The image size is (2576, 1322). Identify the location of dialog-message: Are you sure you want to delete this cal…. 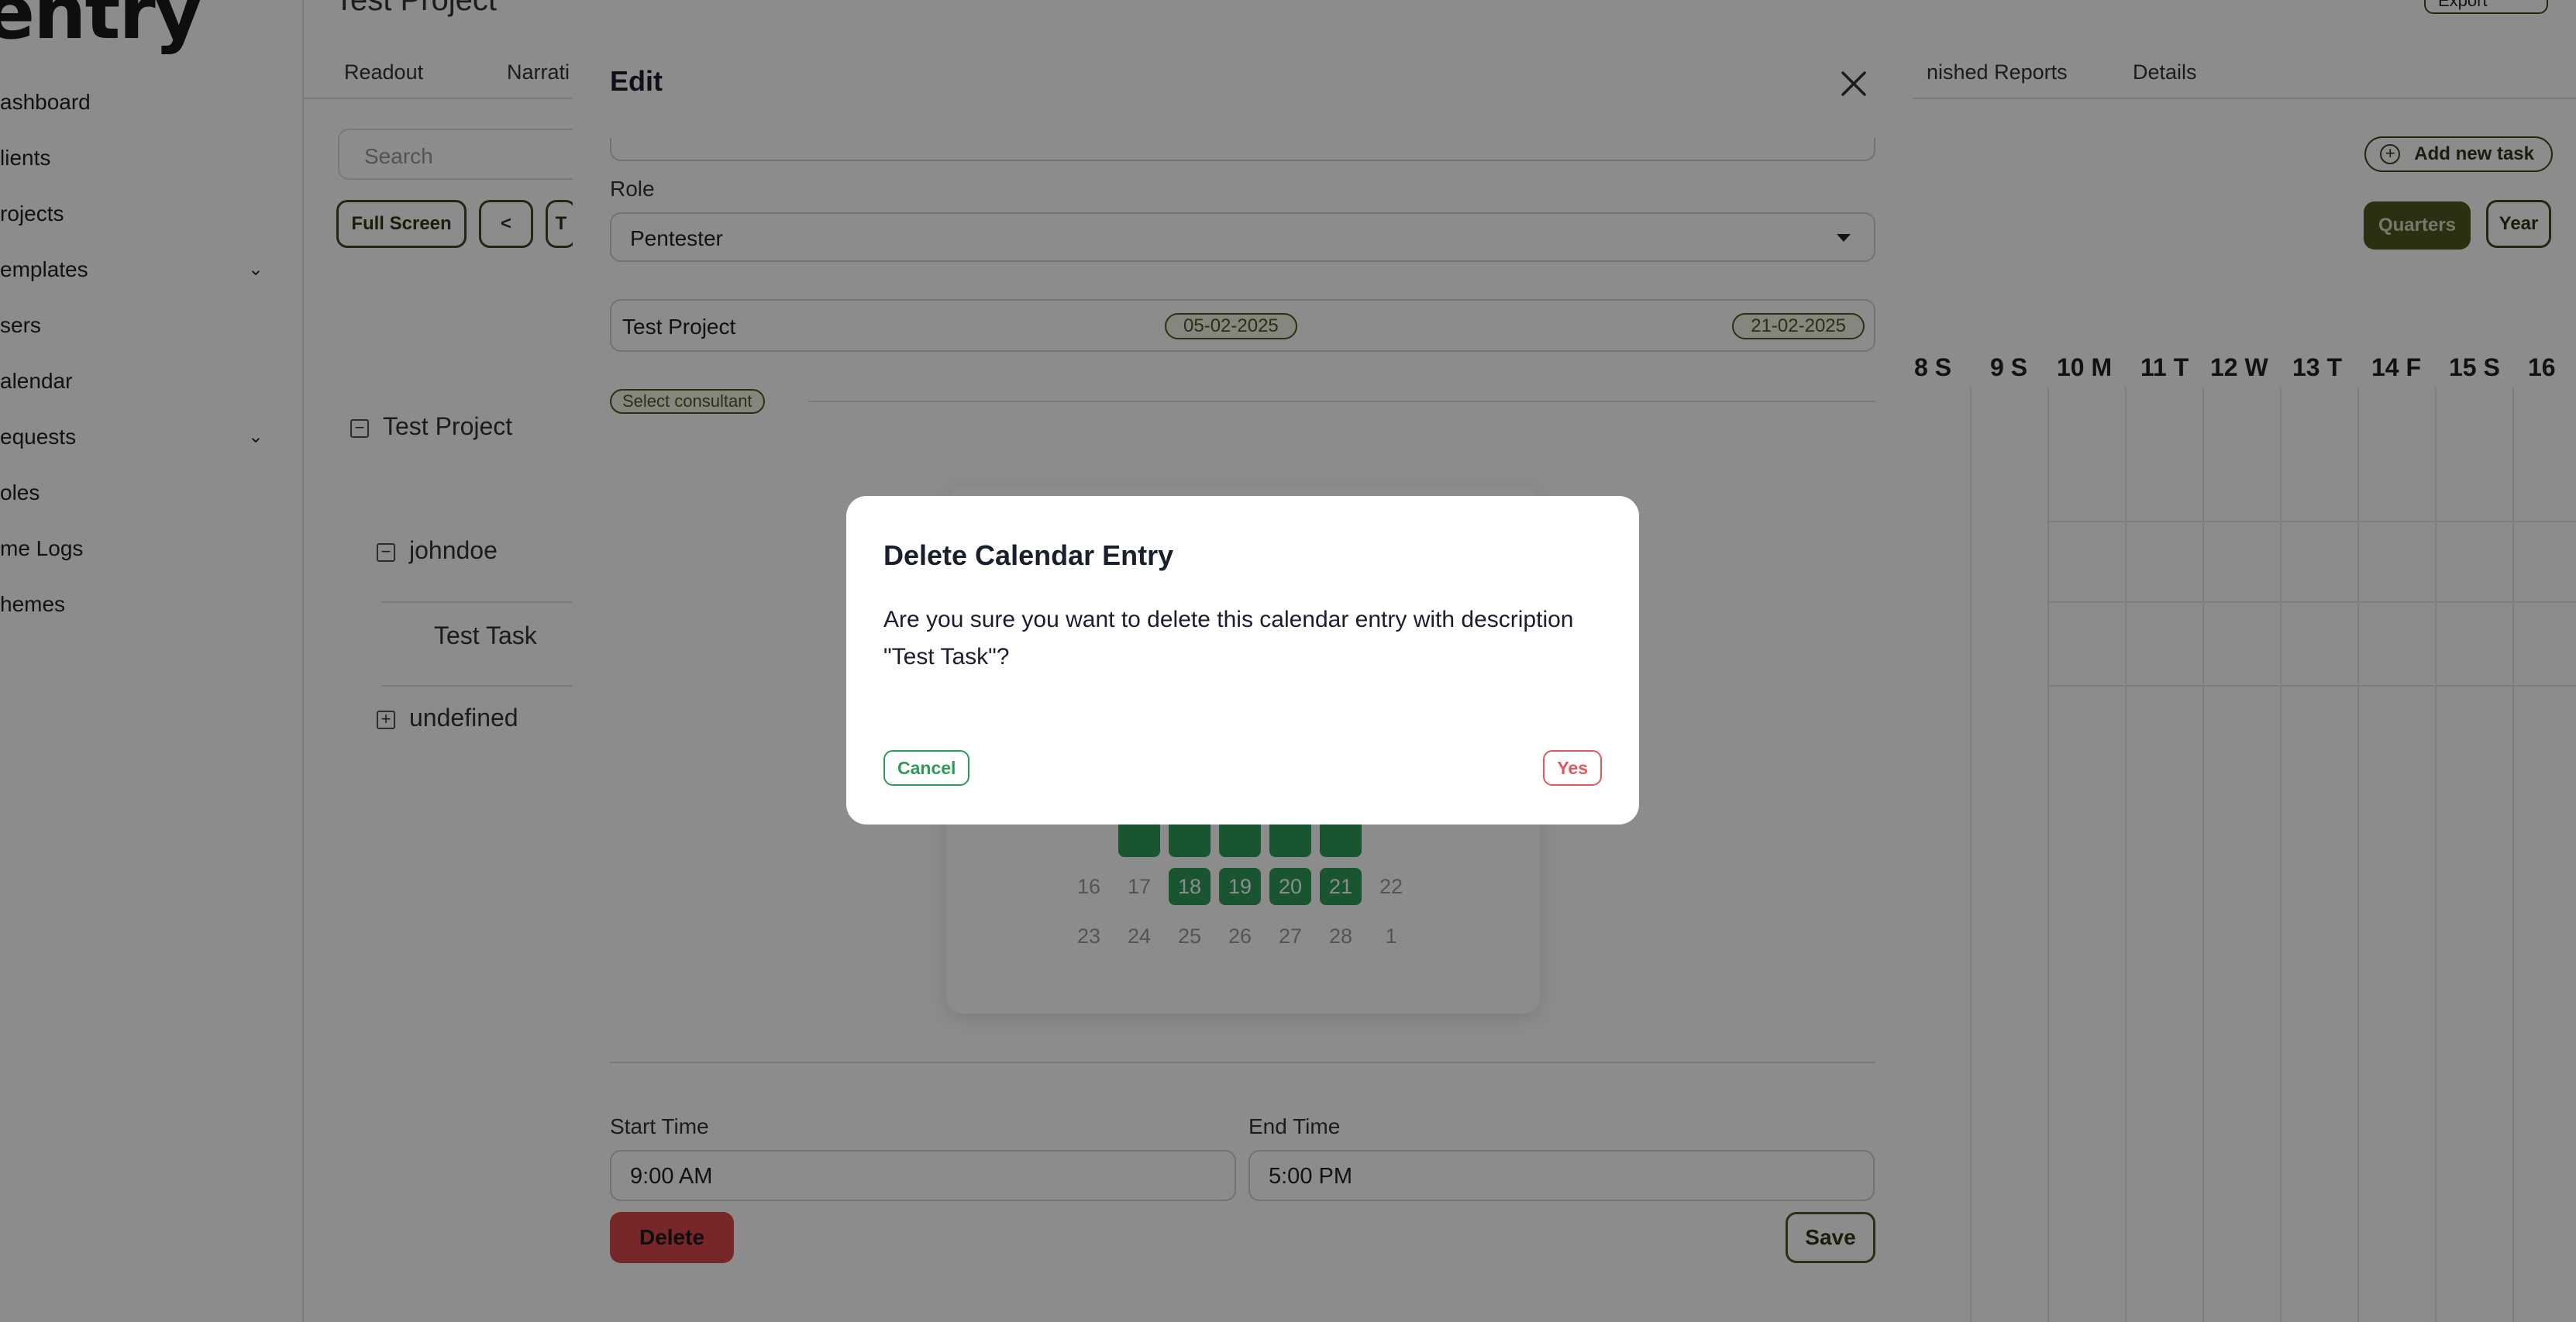
(1228, 638).